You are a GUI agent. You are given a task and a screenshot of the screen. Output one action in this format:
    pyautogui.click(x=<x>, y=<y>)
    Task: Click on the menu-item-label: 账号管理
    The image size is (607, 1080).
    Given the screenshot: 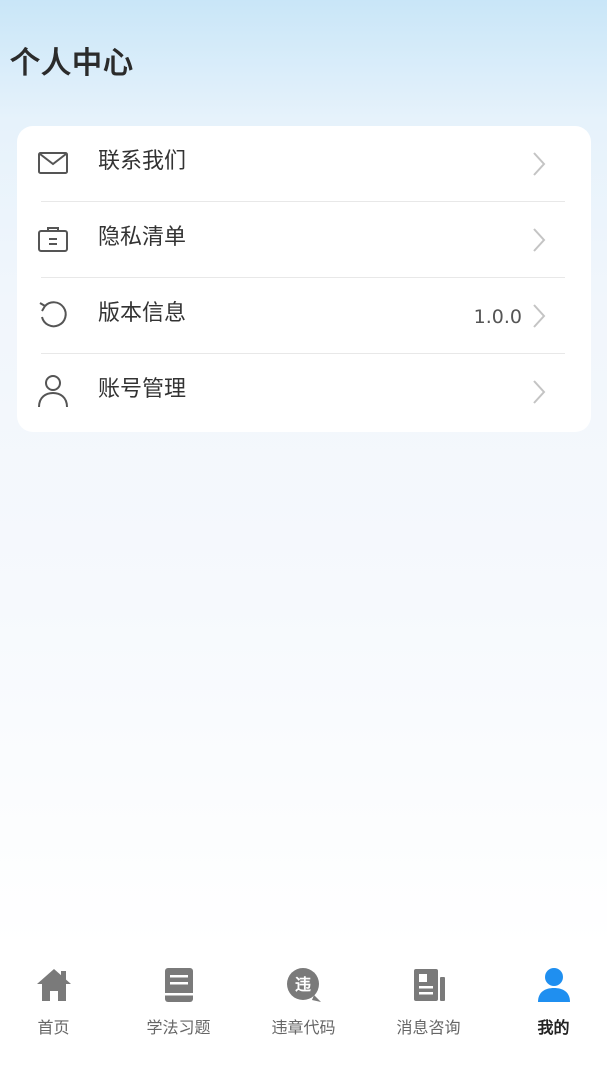 What is the action you would take?
    pyautogui.click(x=142, y=389)
    